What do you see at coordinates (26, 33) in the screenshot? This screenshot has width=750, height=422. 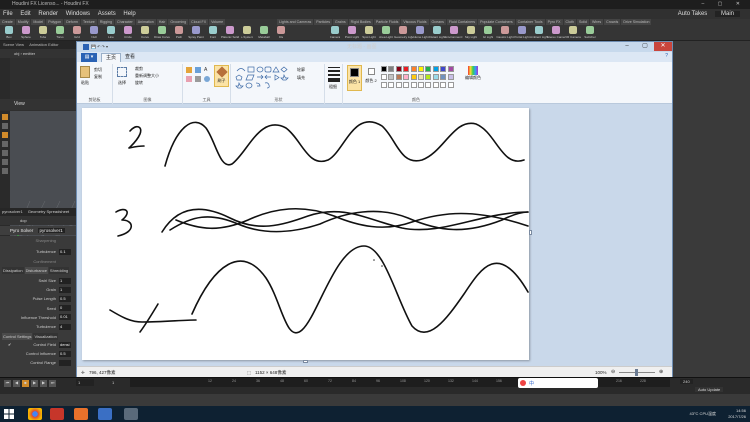 I see `shelf-tool: Sphere` at bounding box center [26, 33].